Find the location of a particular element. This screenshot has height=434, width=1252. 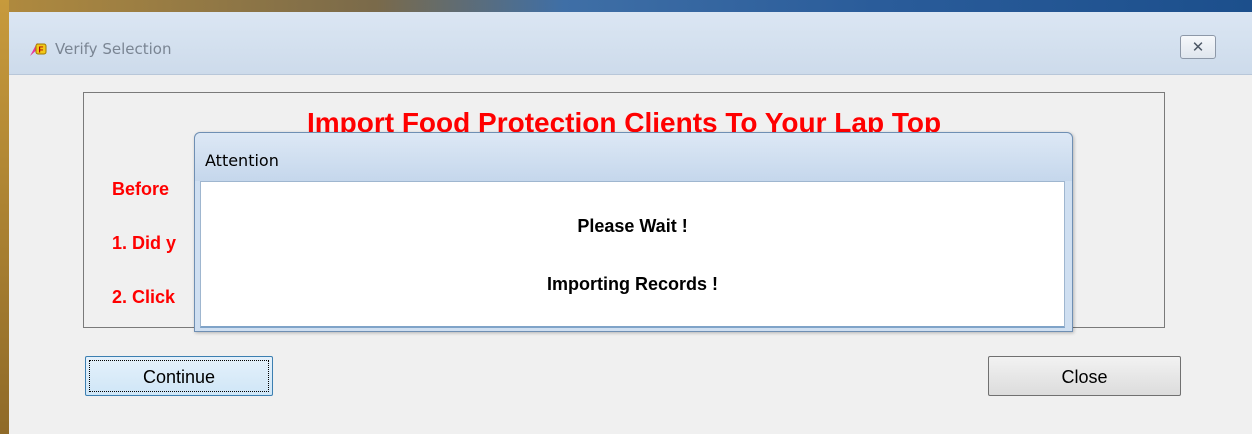

desktop-background is located at coordinates (626, 6).